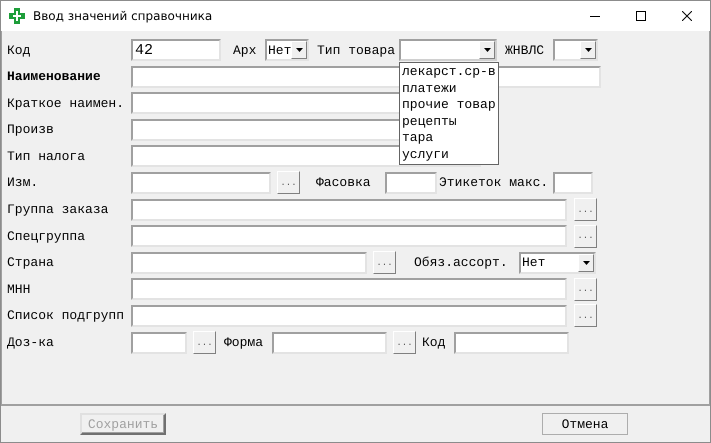  What do you see at coordinates (176, 50) in the screenshot?
I see `input-field: 42` at bounding box center [176, 50].